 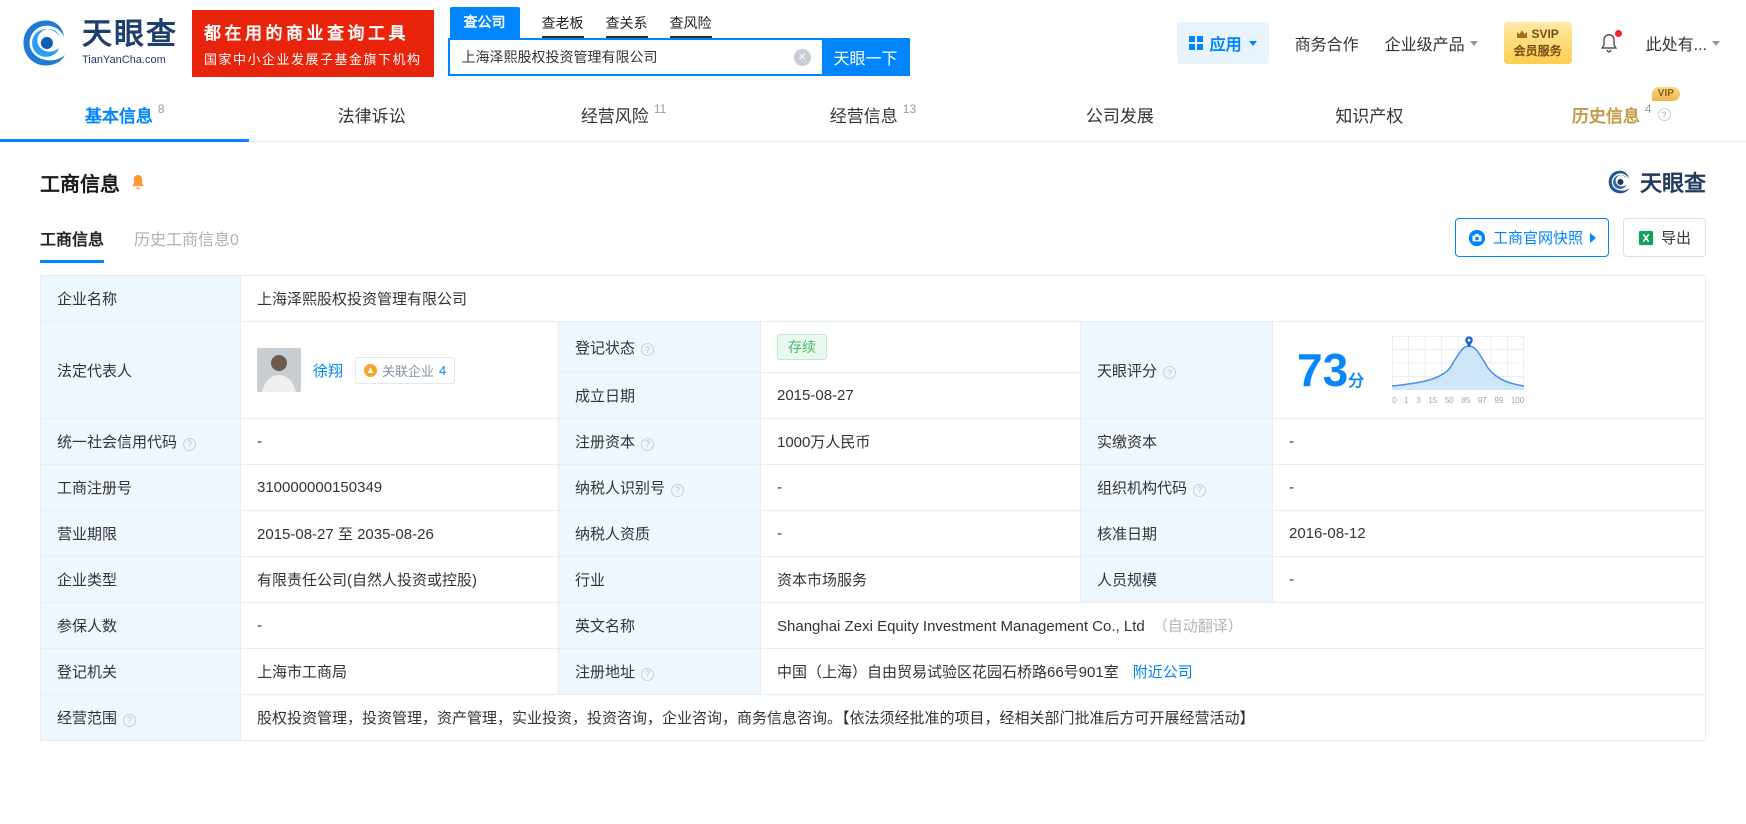 I want to click on logo-text: 天眼查 TianYanCha.com, so click(x=130, y=42).